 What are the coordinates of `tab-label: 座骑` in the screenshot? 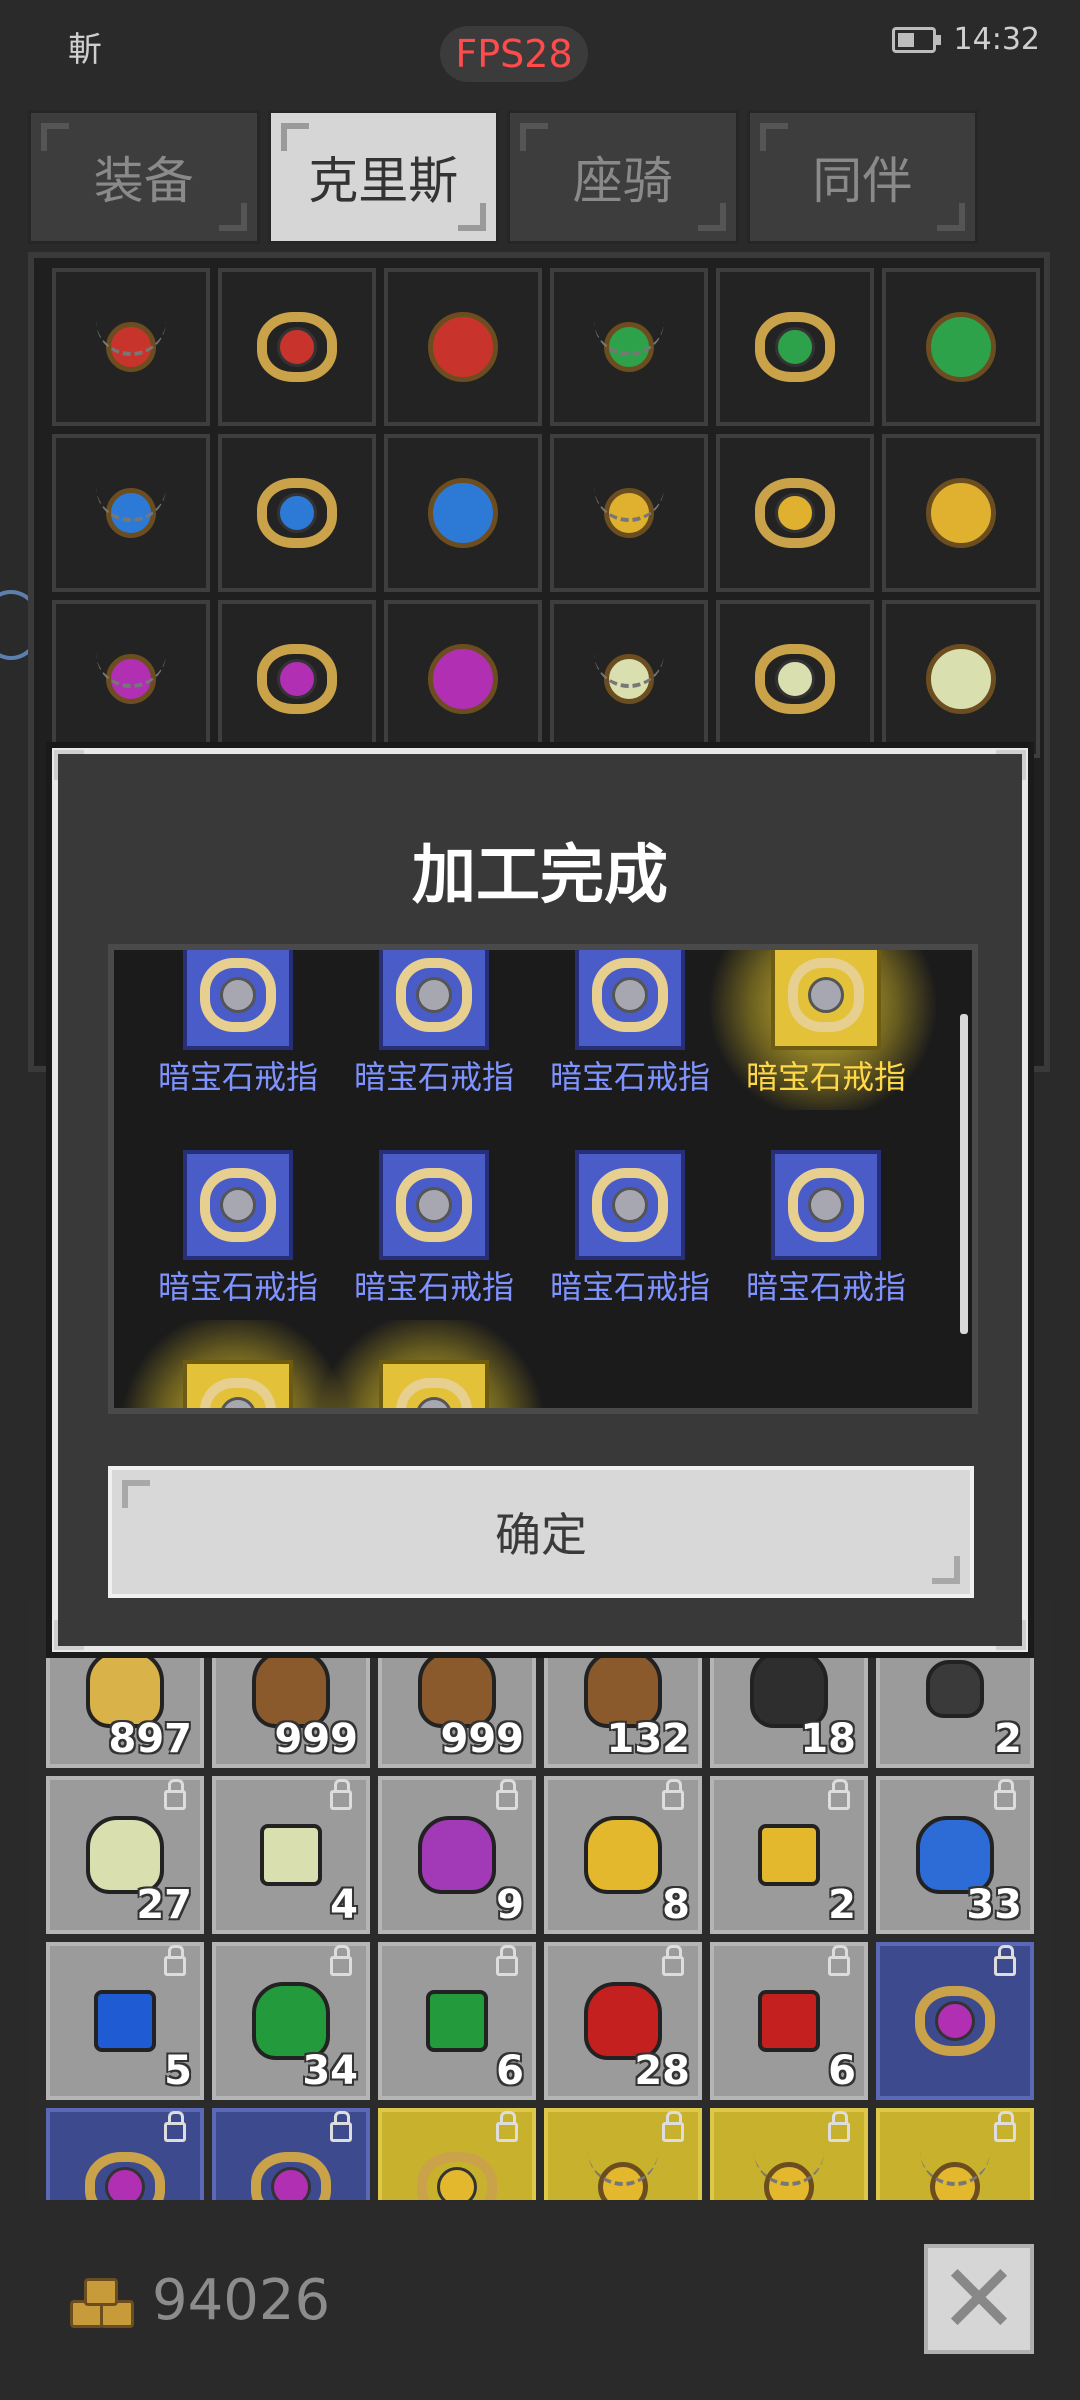 It's located at (622, 181).